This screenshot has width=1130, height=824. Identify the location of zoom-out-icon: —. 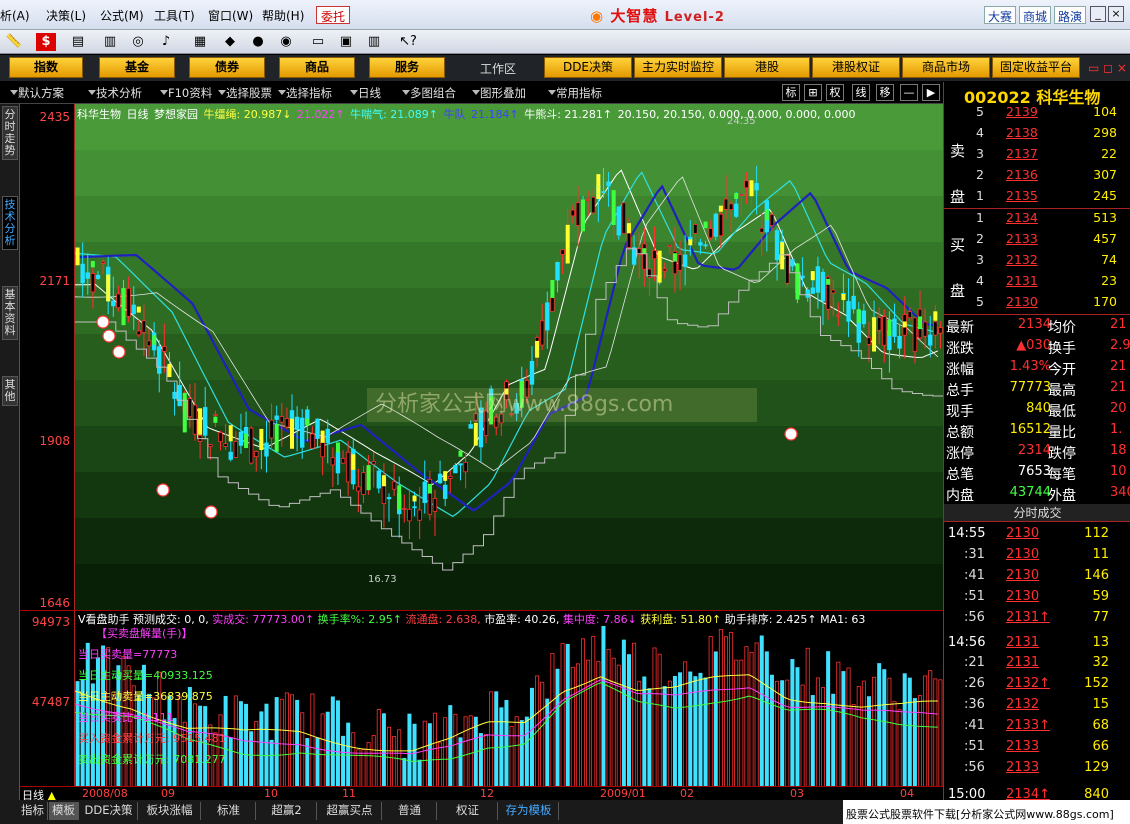
(909, 92).